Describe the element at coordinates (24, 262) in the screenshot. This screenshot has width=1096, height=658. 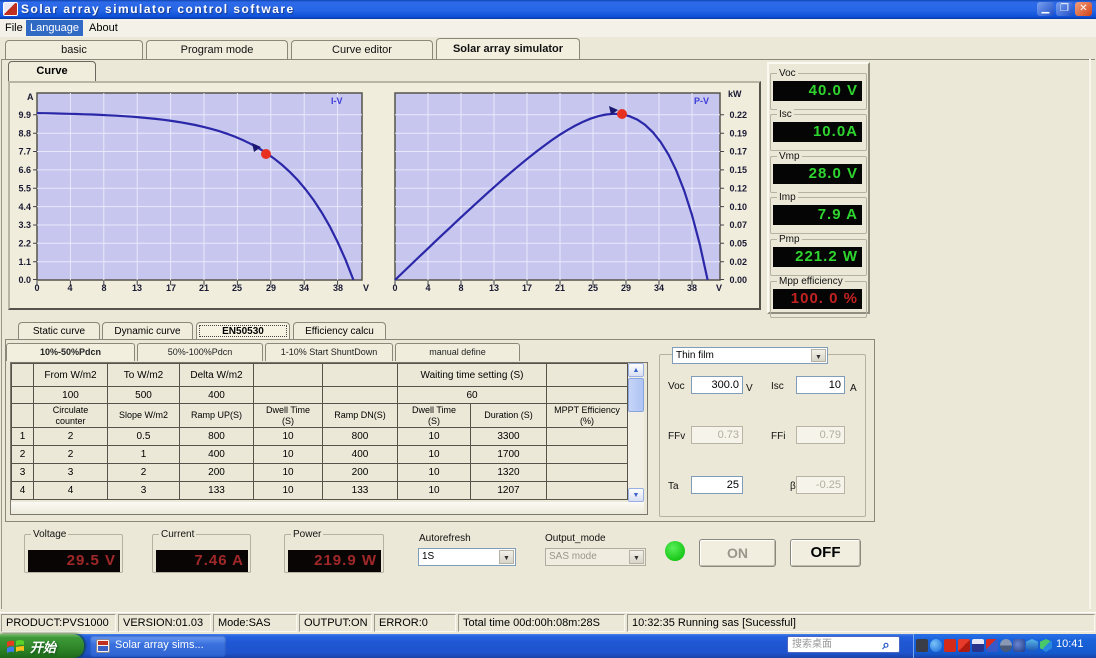
I see `svg-text: 1.1` at that location.